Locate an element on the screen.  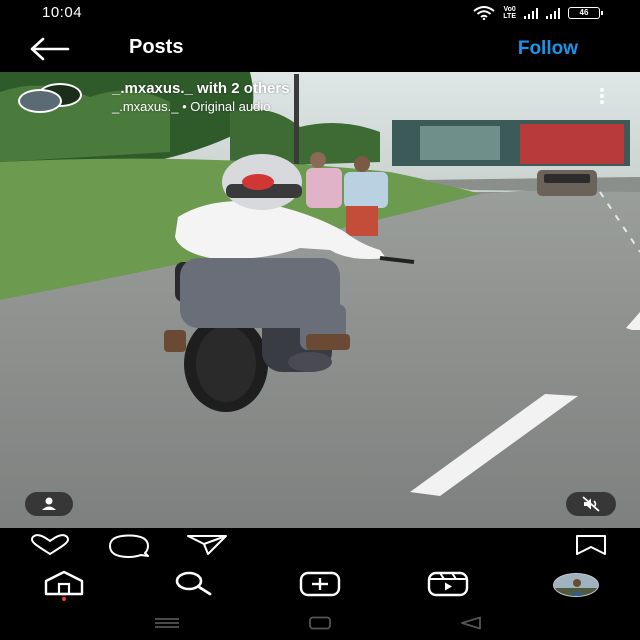
vertical-ellipsis-icon is located at coordinates (602, 96).